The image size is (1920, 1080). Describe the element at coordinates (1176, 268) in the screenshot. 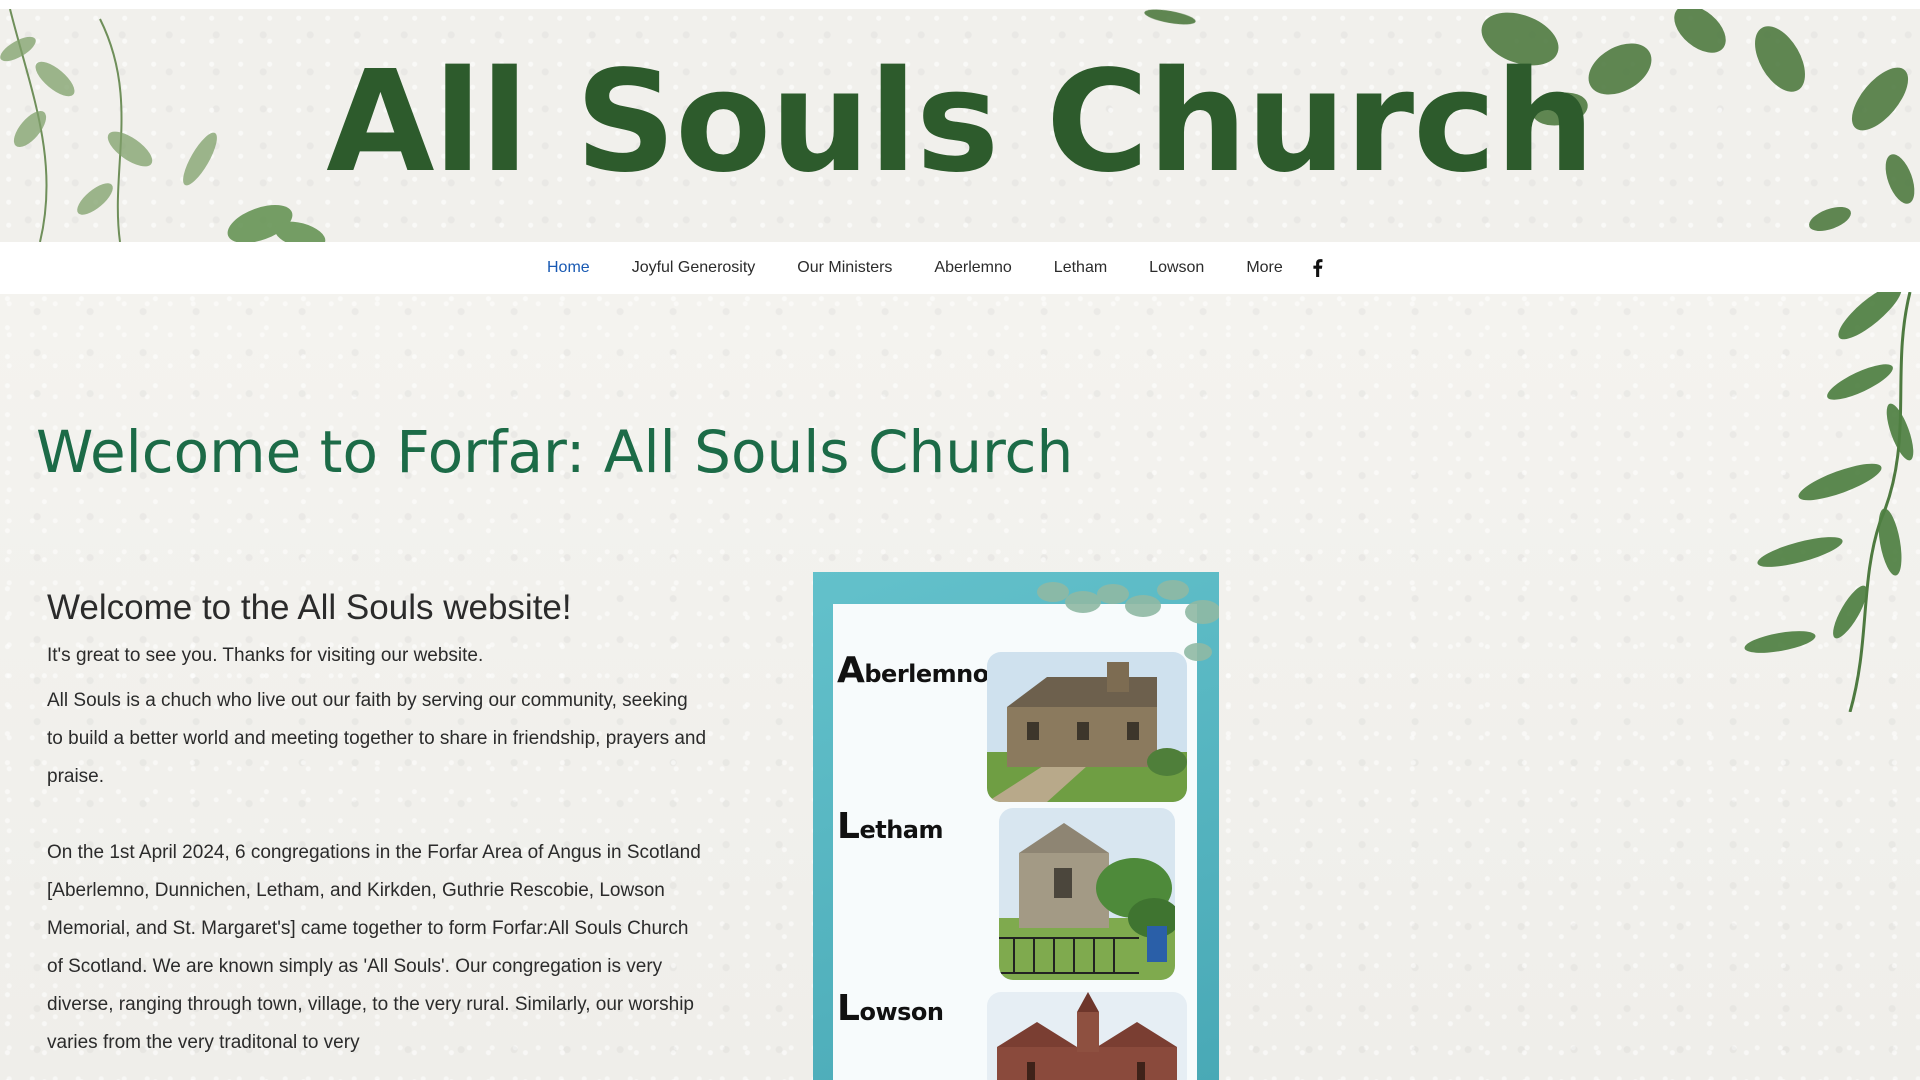

I see `nav-item-lowson: Lowson` at that location.